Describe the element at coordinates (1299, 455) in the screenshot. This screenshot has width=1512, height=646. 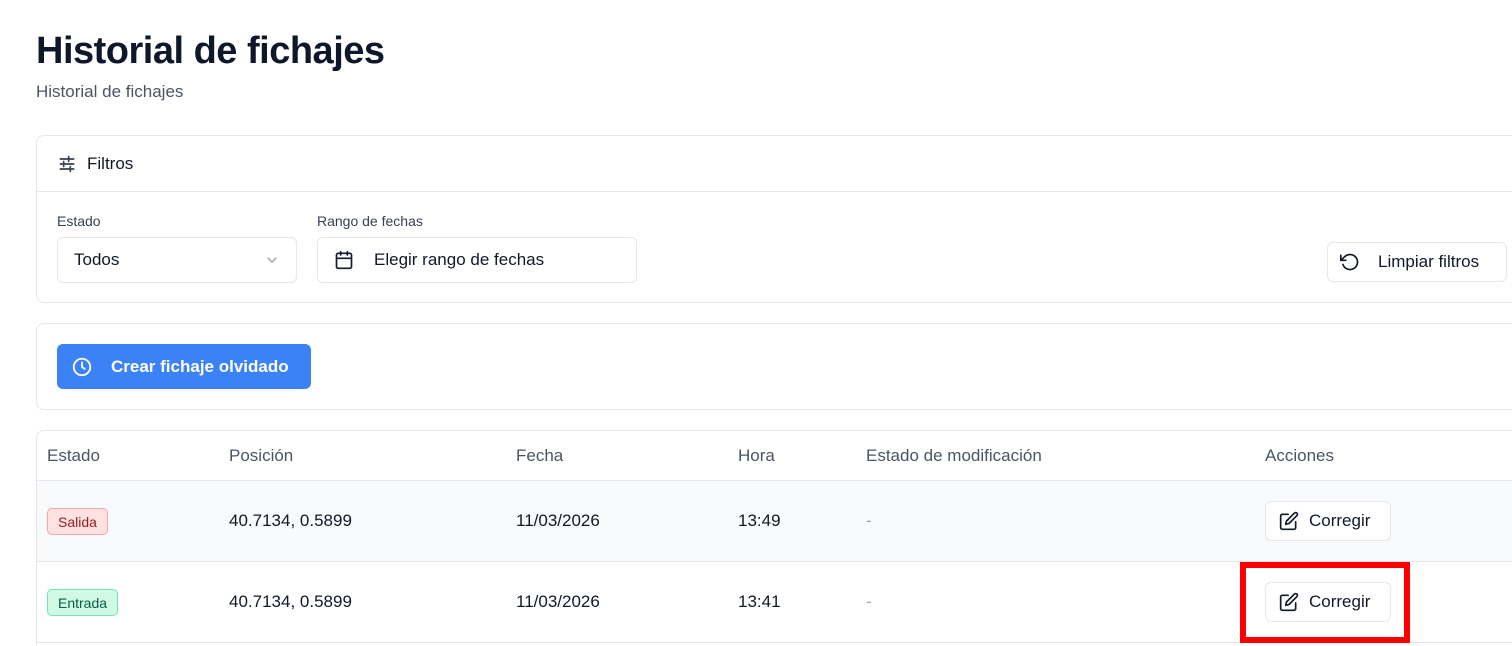
I see `column-header-acciones: Acciones` at that location.